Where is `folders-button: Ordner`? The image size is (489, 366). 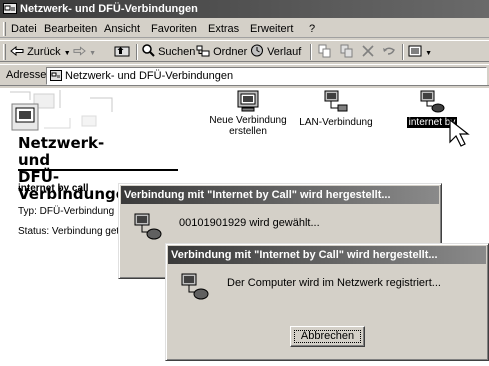
folders-button: Ordner is located at coordinates (221, 52).